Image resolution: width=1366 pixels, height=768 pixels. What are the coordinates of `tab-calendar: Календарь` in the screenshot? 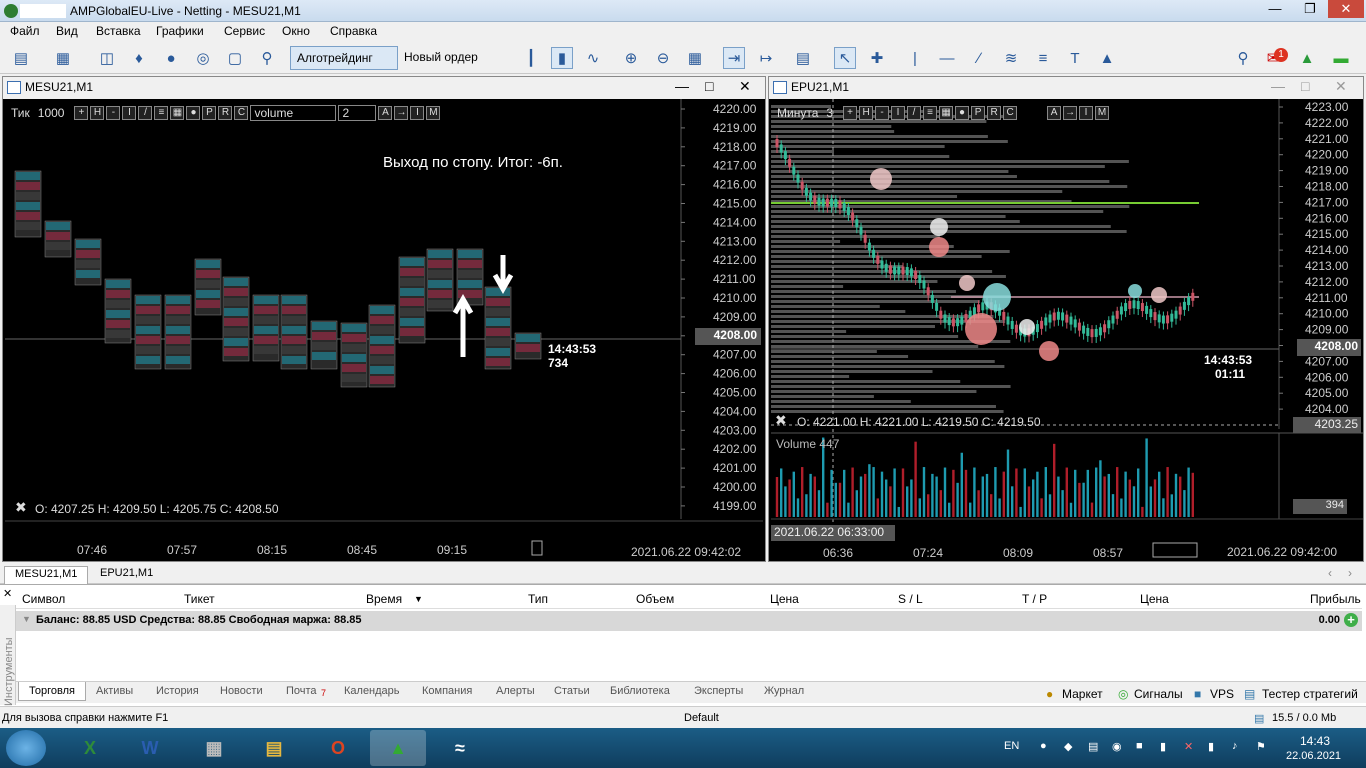 It's located at (372, 691).